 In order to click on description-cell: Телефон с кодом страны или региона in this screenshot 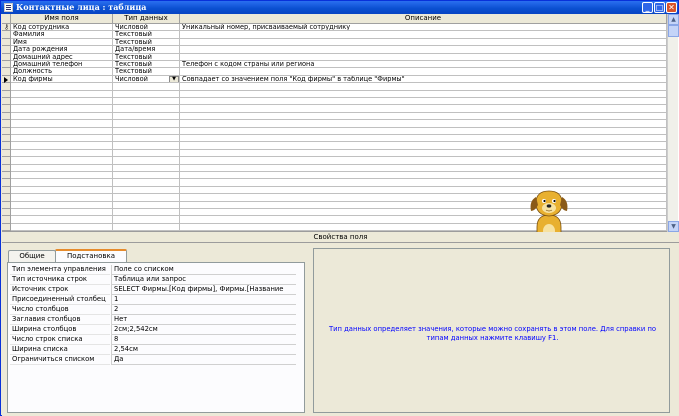, I will do `click(423, 65)`.